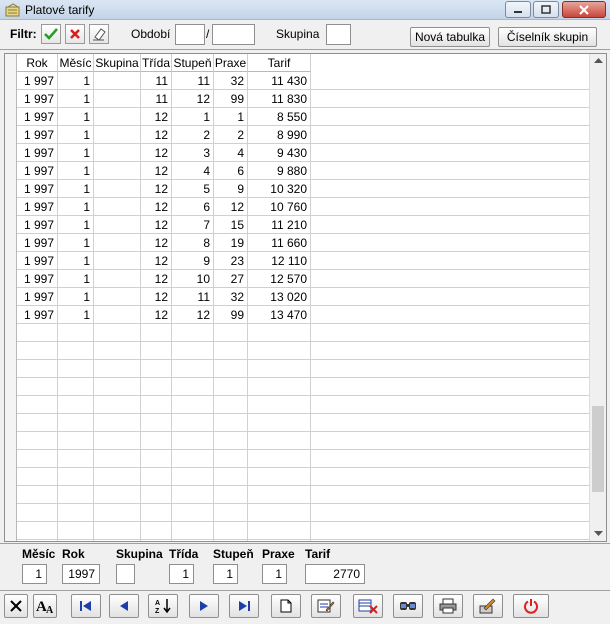  Describe the element at coordinates (34, 574) in the screenshot. I see `month-field: 1` at that location.